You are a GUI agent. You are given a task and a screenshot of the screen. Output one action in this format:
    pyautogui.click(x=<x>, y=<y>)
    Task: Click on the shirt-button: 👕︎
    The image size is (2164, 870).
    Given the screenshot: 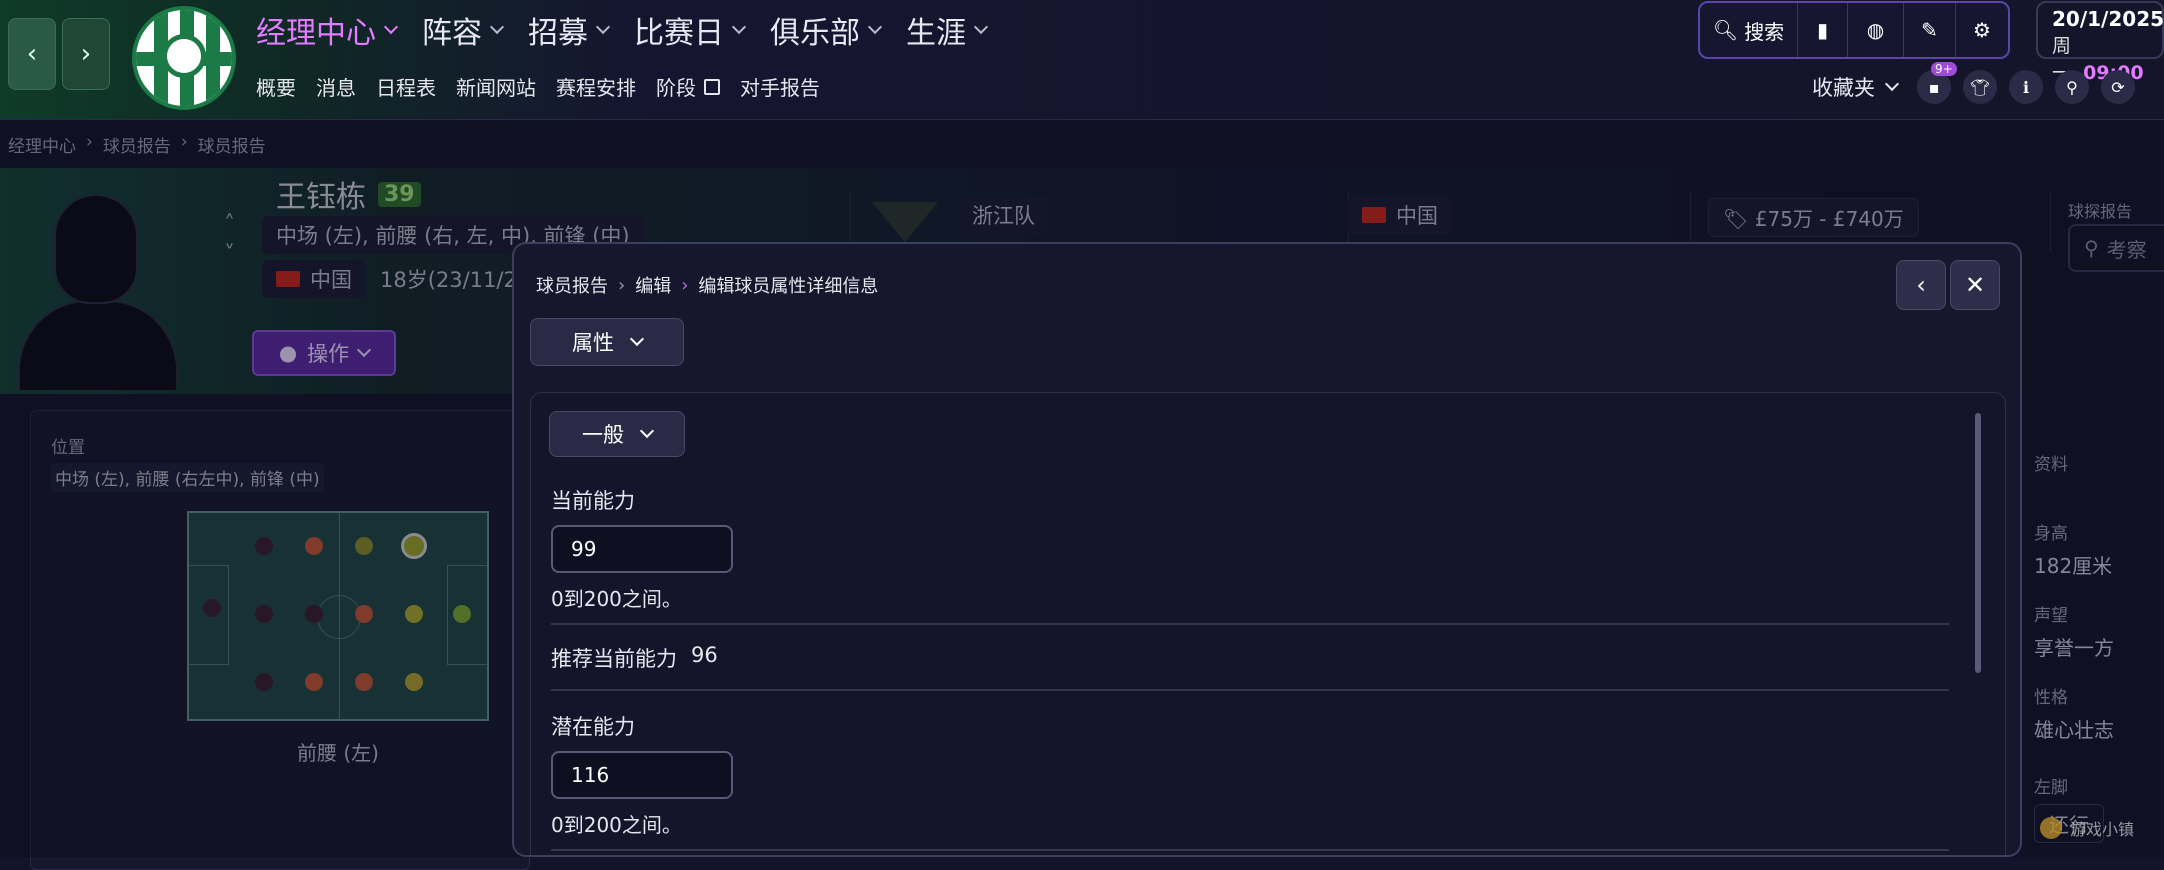 What is the action you would take?
    pyautogui.click(x=1980, y=87)
    